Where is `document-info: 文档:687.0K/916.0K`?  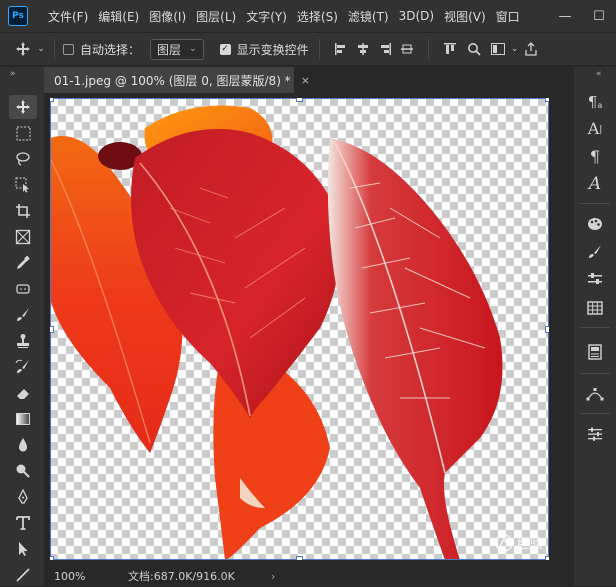
document-info: 文档:687.0K/916.0K is located at coordinates (181, 576).